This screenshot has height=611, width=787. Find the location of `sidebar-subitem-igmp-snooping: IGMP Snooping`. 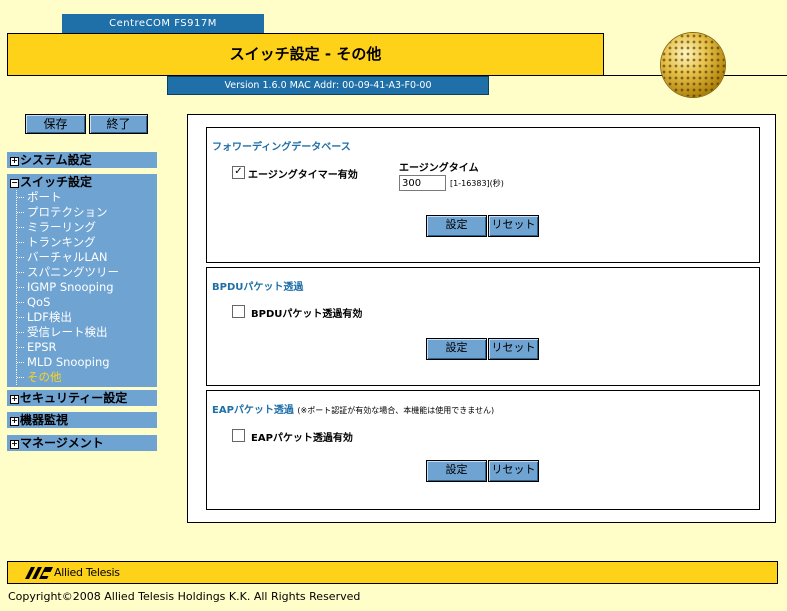

sidebar-subitem-igmp-snooping: IGMP Snooping is located at coordinates (86, 287).